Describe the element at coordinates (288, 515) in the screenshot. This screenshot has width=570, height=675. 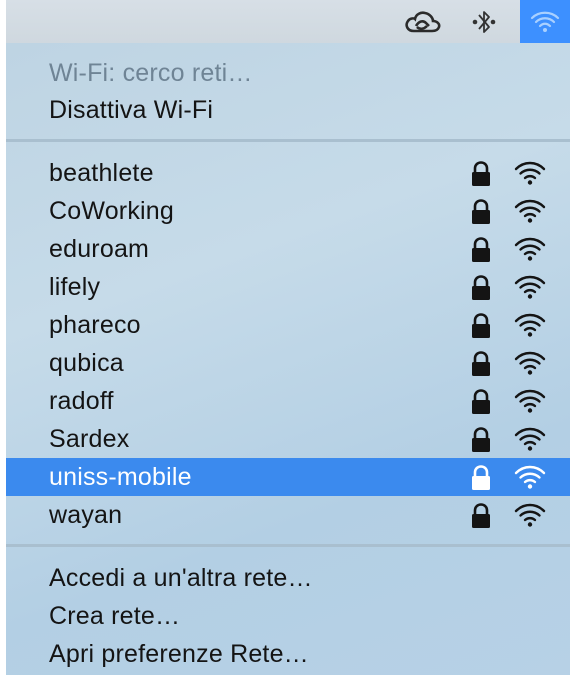
I see `network-row: wayan` at that location.